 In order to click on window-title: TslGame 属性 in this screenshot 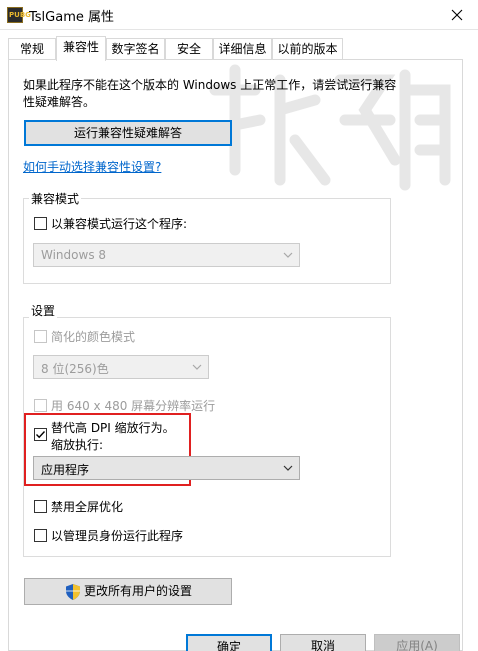, I will do `click(72, 17)`.